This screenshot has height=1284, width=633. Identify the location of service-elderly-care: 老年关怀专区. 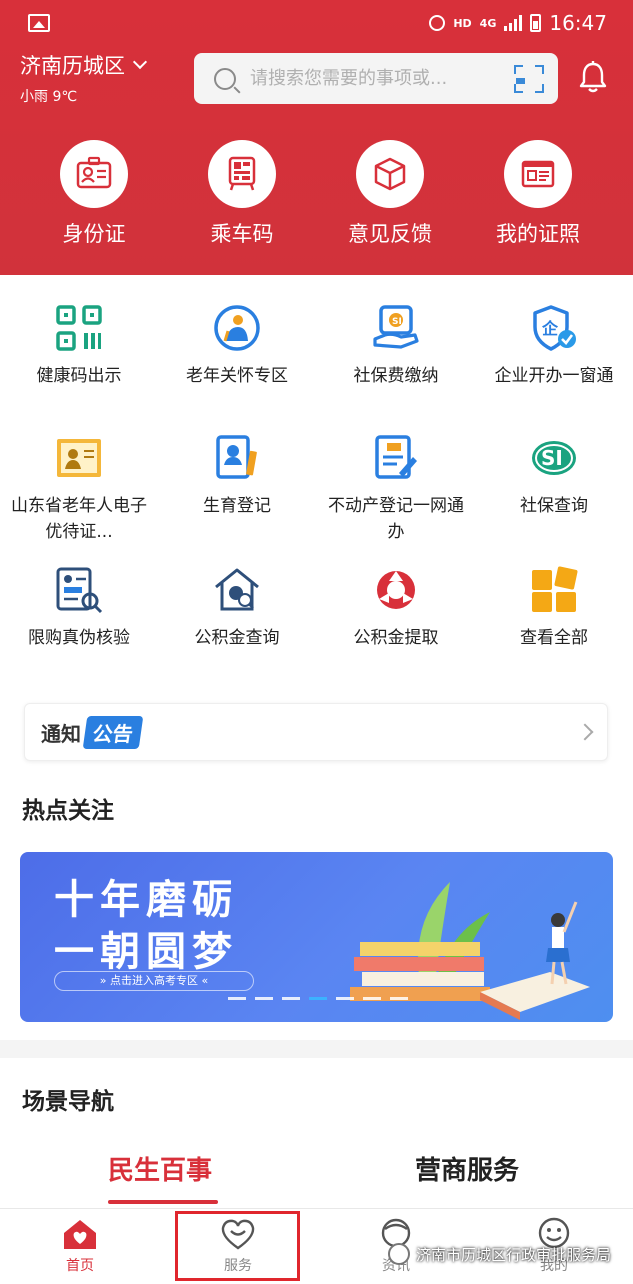
(237, 345).